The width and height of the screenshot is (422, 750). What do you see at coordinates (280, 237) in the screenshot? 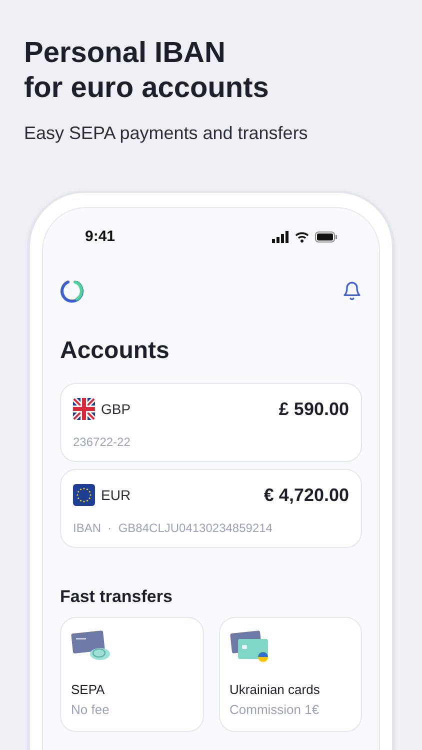
I see `signal-icon` at bounding box center [280, 237].